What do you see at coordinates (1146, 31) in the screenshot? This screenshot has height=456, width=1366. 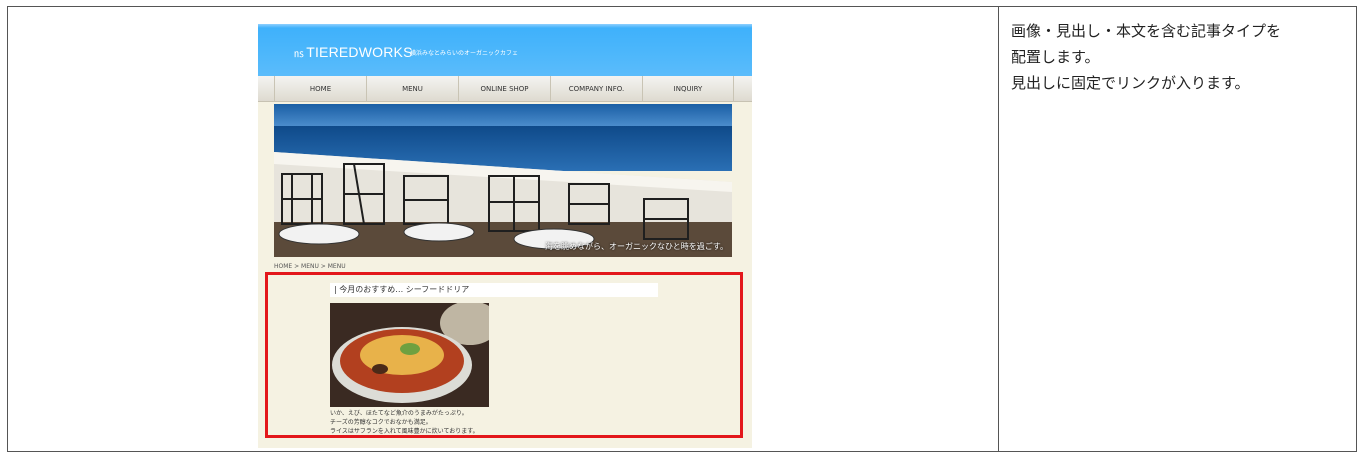 I see `description-line: 画像・見出し・本文を含む記事タイプを` at bounding box center [1146, 31].